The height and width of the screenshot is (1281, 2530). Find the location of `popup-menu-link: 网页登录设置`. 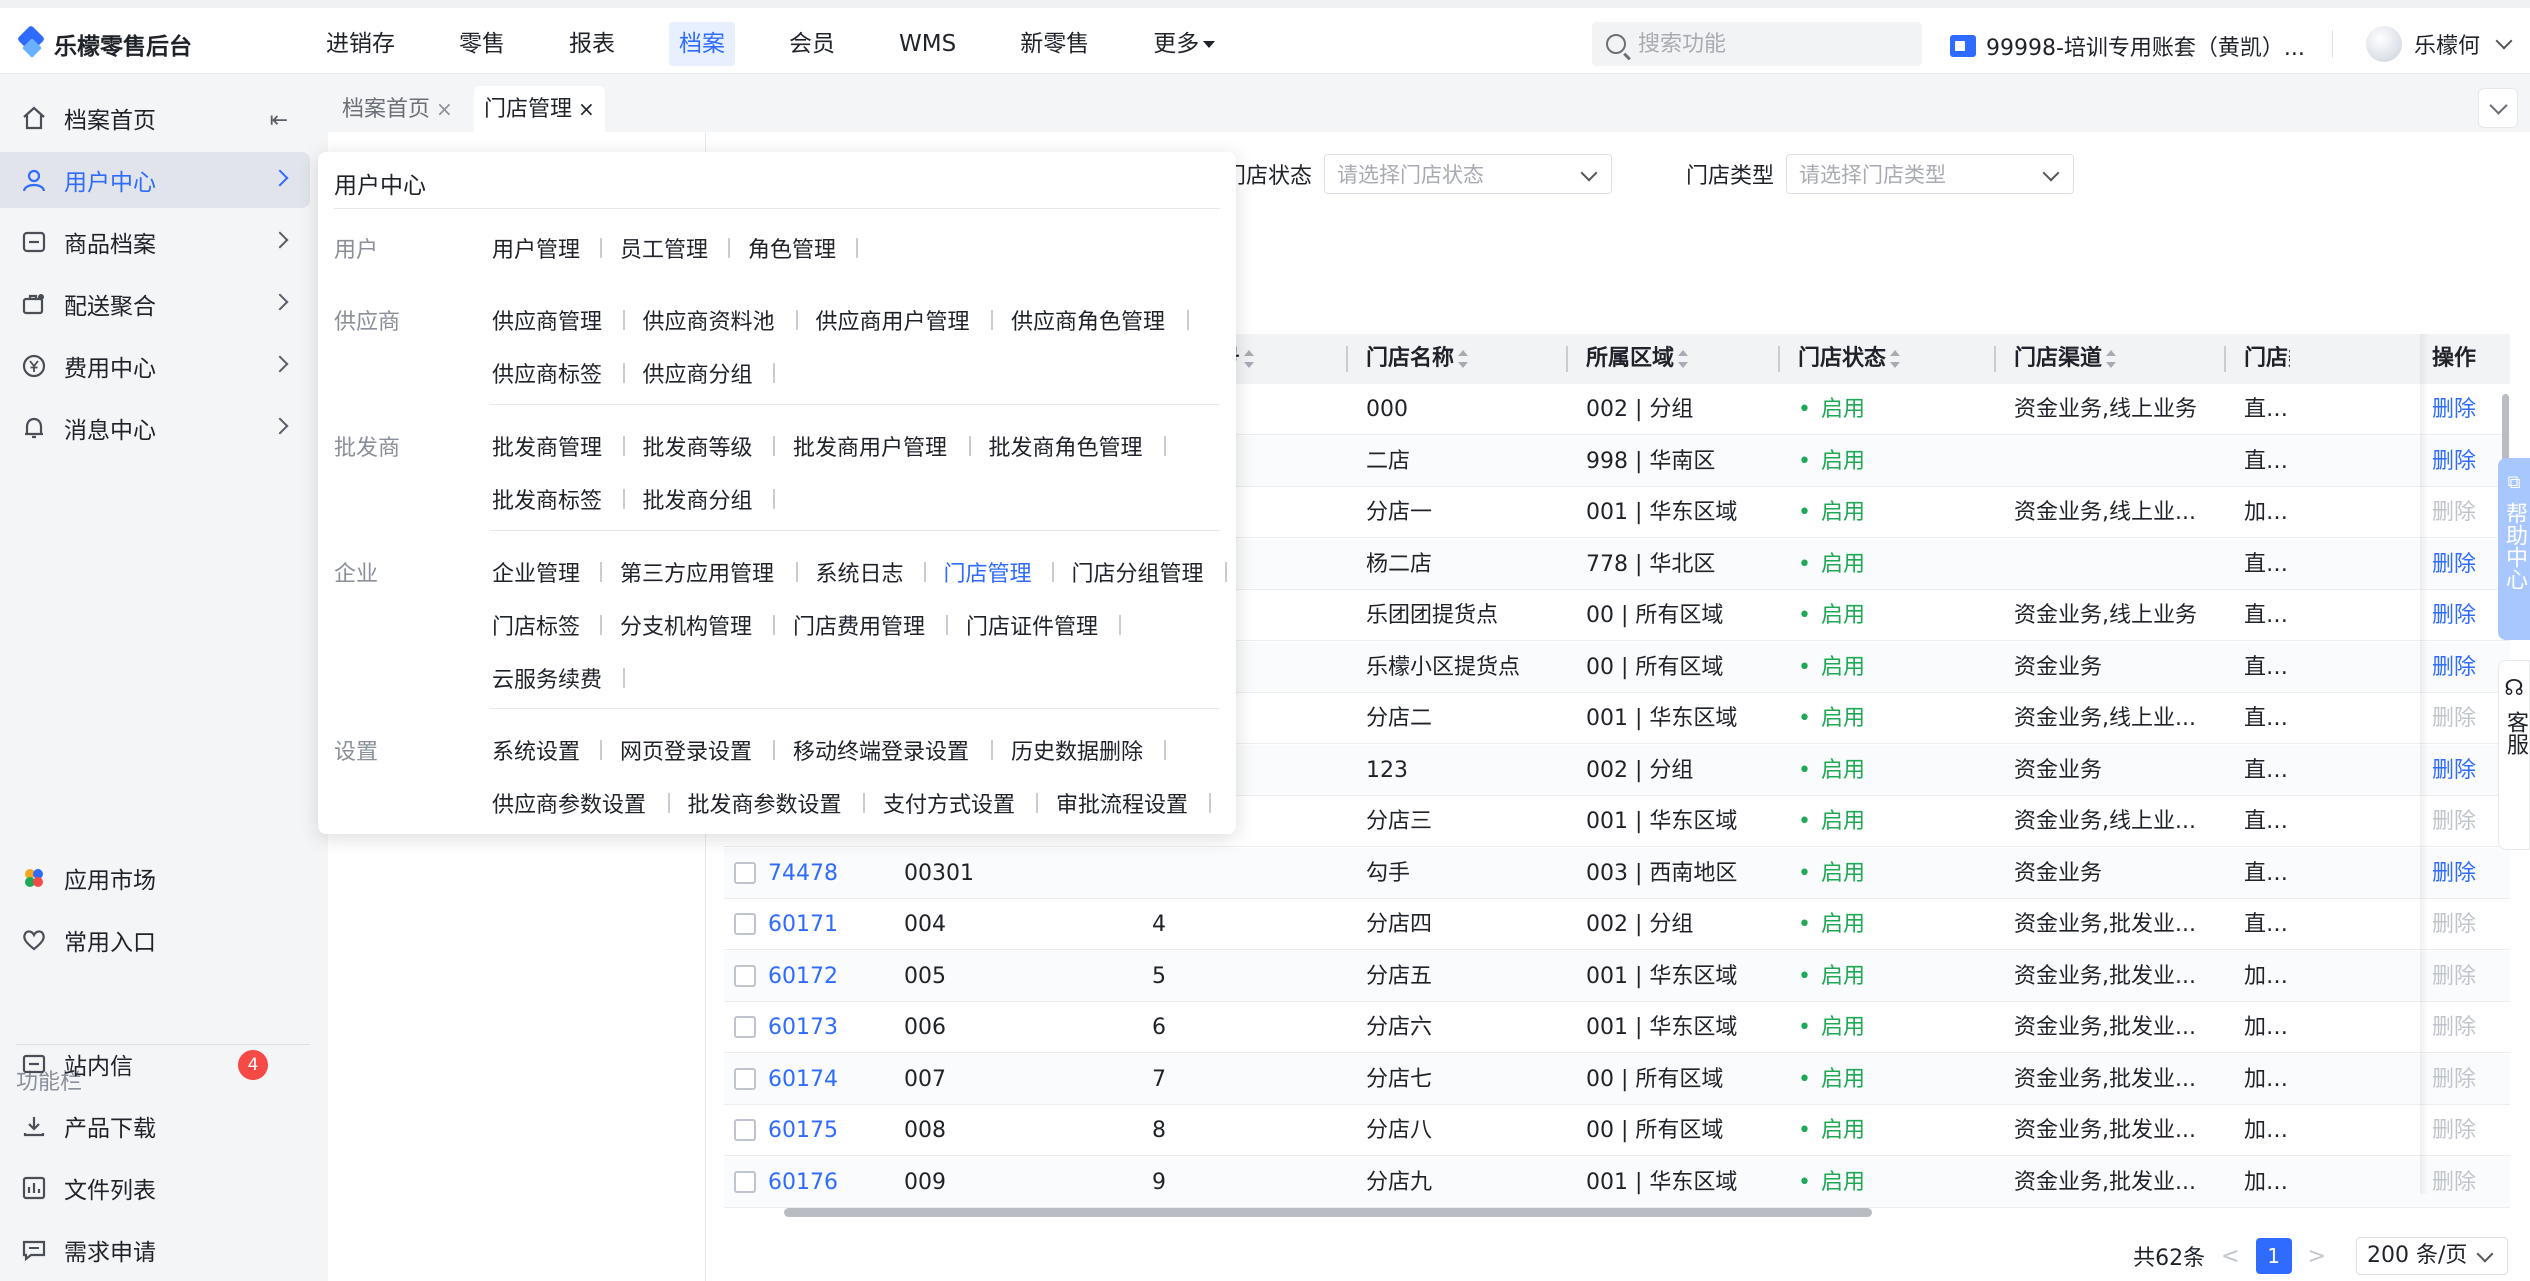

popup-menu-link: 网页登录设置 is located at coordinates (686, 750).